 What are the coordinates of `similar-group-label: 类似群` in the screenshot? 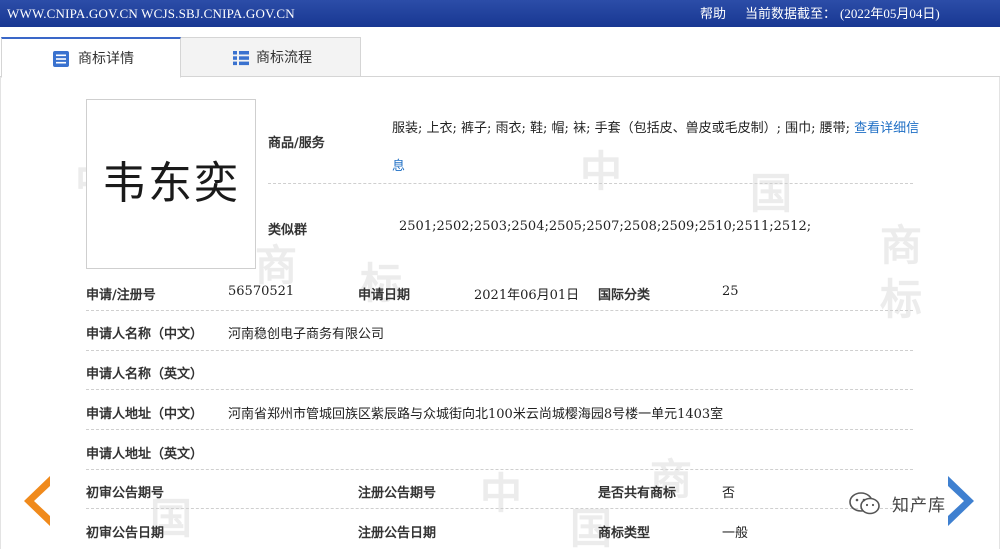 It's located at (288, 230).